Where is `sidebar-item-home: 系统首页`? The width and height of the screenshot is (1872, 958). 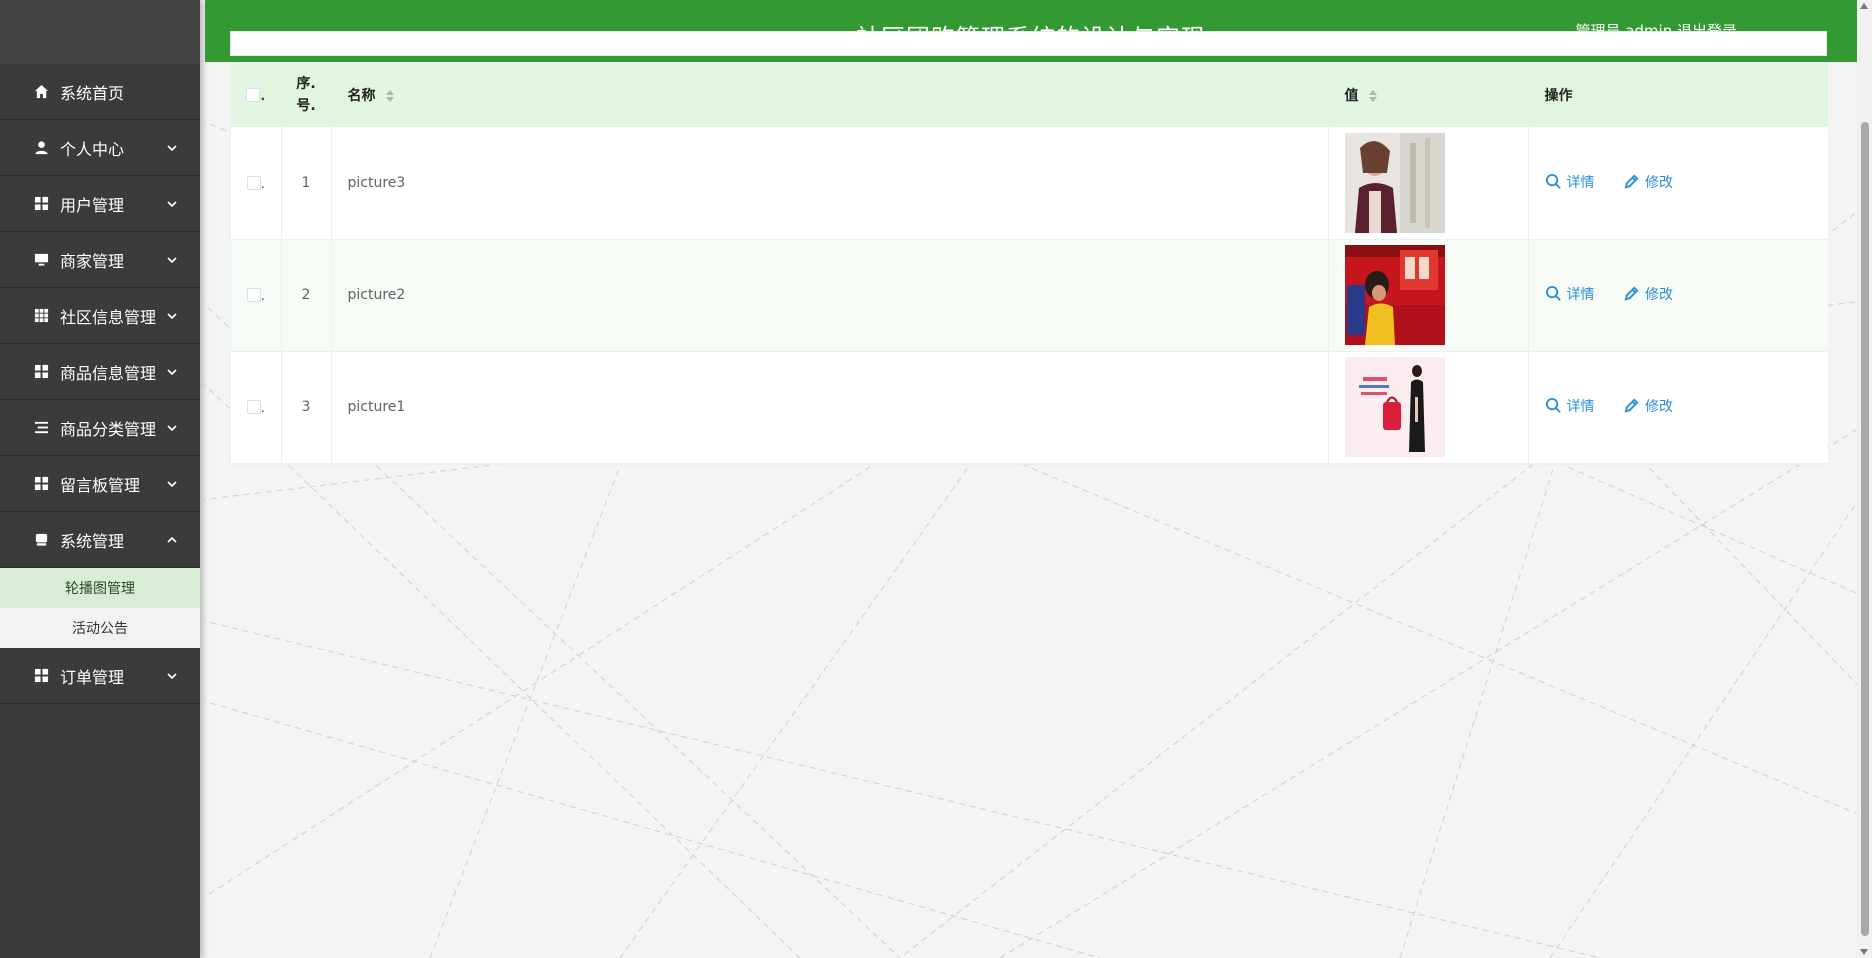 sidebar-item-home: 系统首页 is located at coordinates (100, 92).